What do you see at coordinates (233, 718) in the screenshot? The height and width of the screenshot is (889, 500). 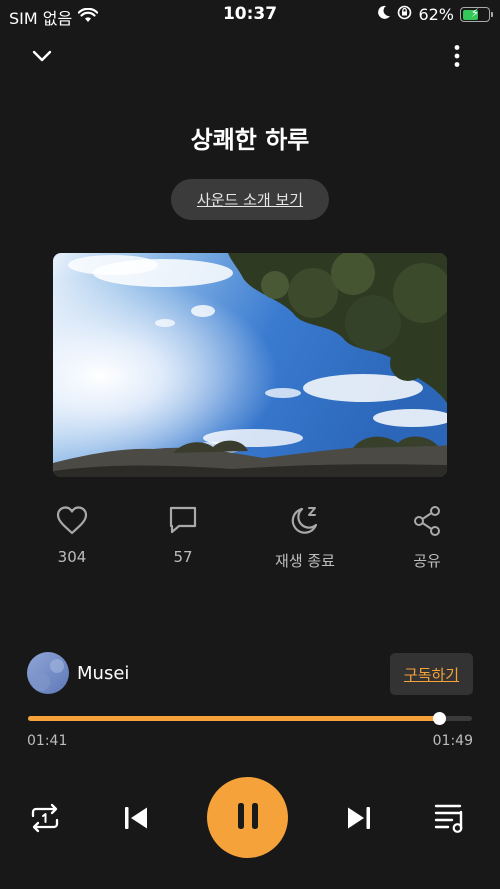 I see `progress-fill` at bounding box center [233, 718].